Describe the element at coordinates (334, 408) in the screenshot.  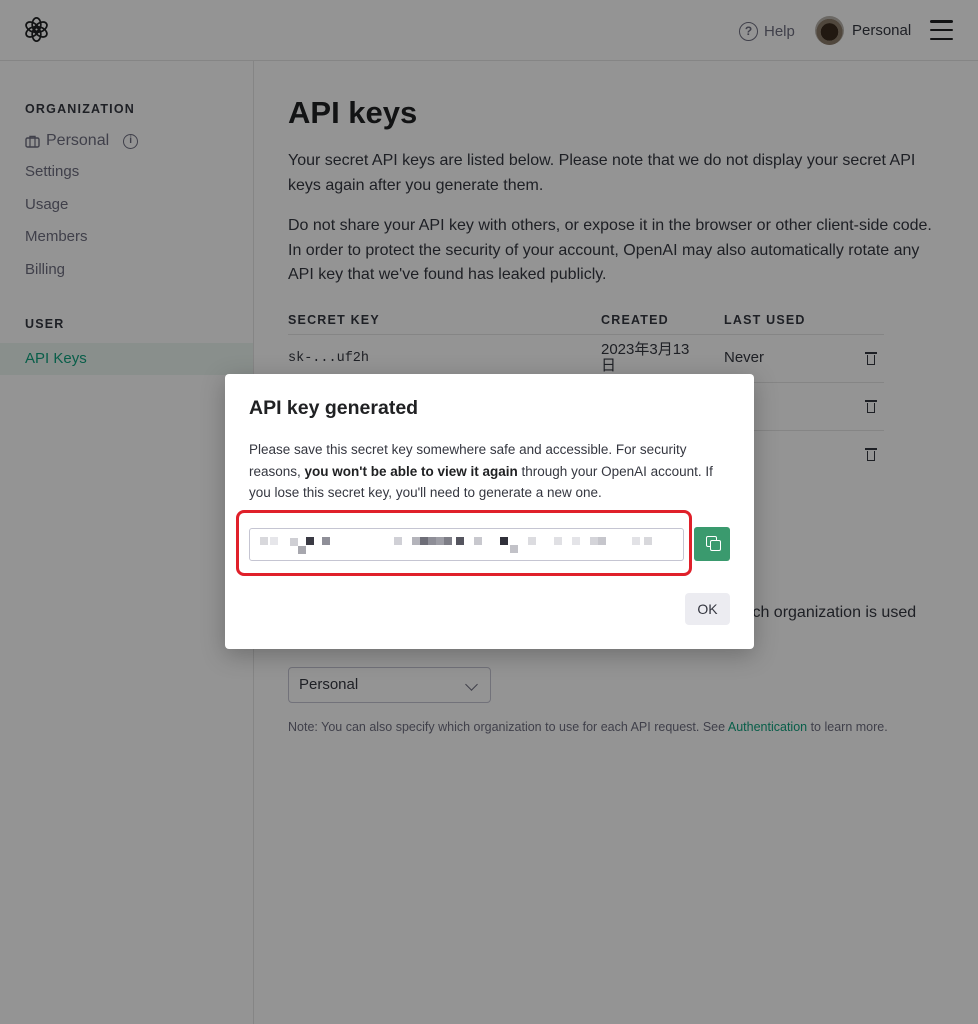
I see `dialog-title: API key generated` at that location.